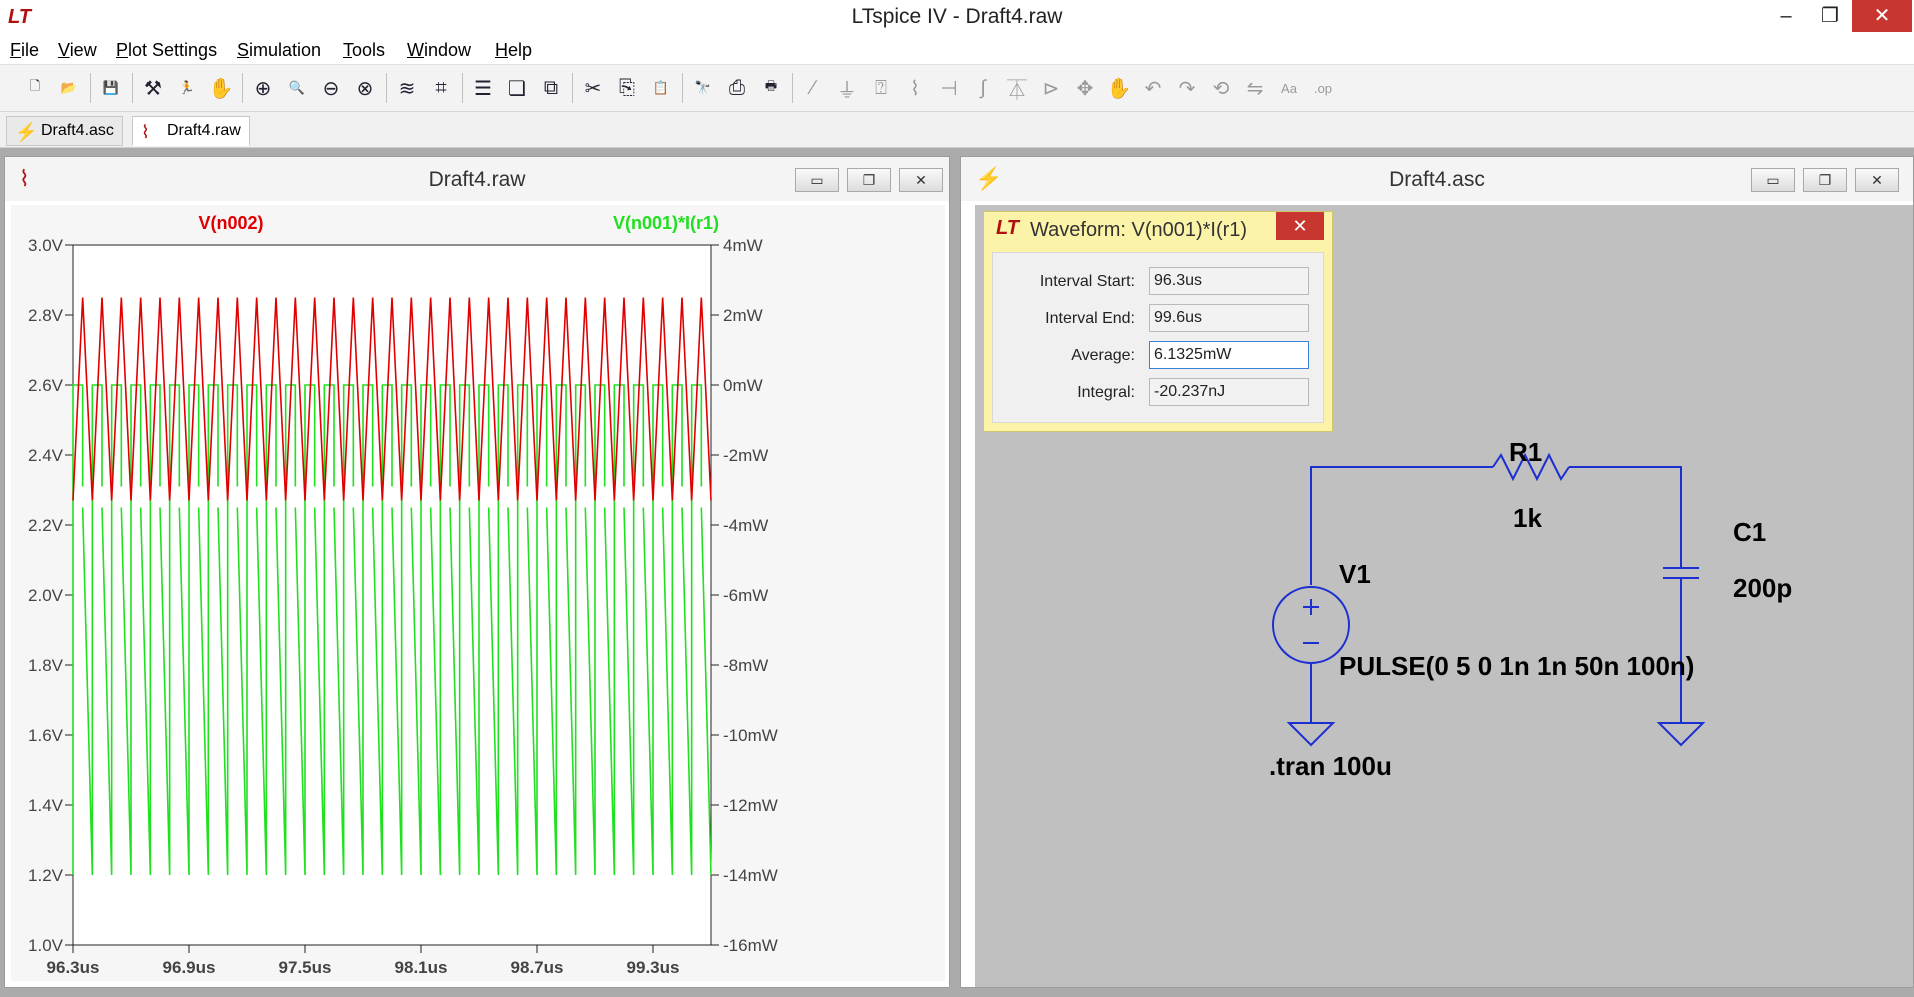 The width and height of the screenshot is (1914, 997). What do you see at coordinates (1355, 574) in the screenshot?
I see `v1-name-label: V1` at bounding box center [1355, 574].